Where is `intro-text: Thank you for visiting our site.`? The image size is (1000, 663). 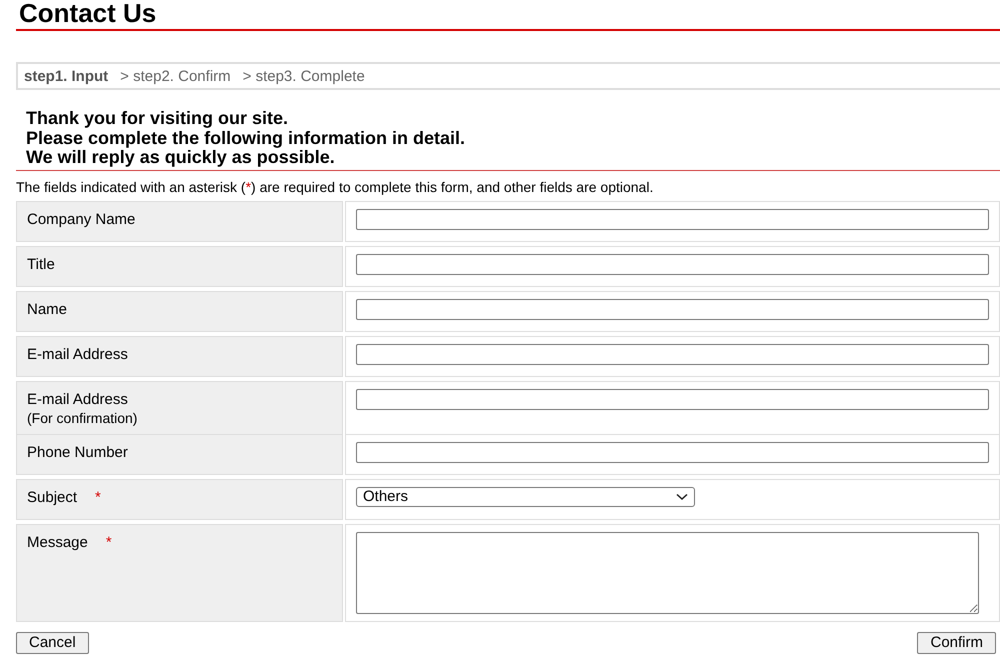
intro-text: Thank you for visiting our site. is located at coordinates (158, 118).